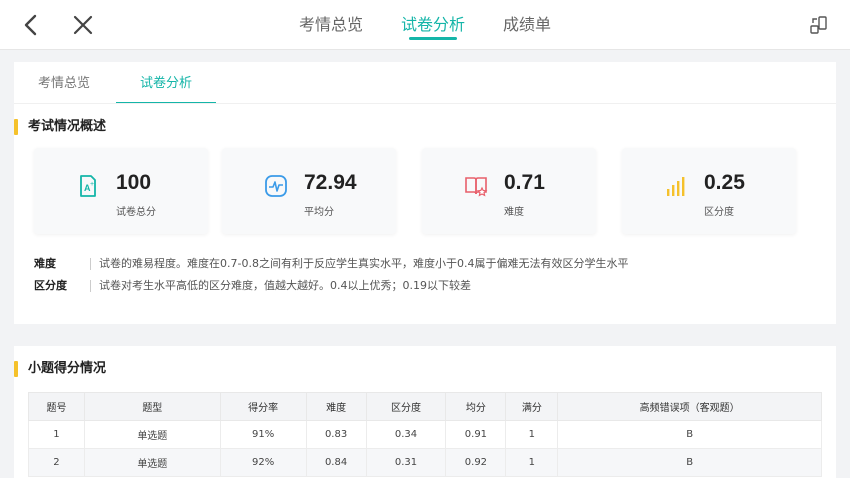 The image size is (850, 478). I want to click on column-header: 难度, so click(336, 406).